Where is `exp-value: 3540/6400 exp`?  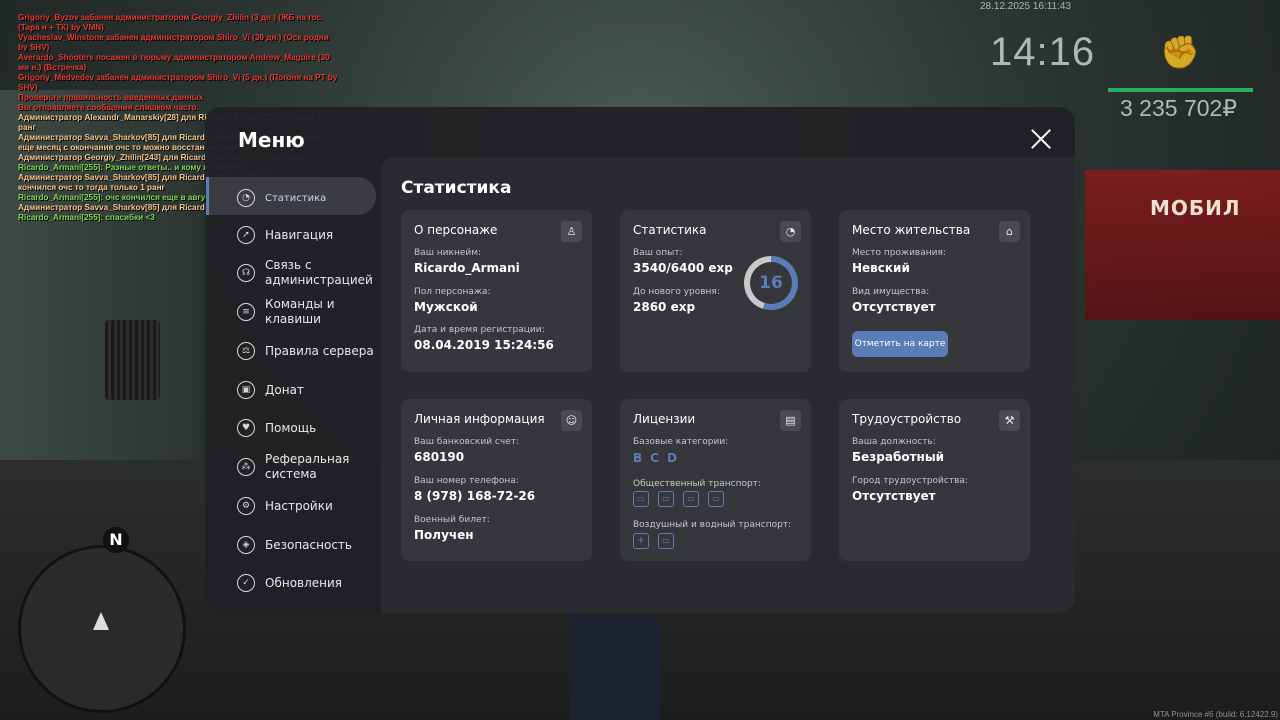
exp-value: 3540/6400 exp is located at coordinates (683, 268).